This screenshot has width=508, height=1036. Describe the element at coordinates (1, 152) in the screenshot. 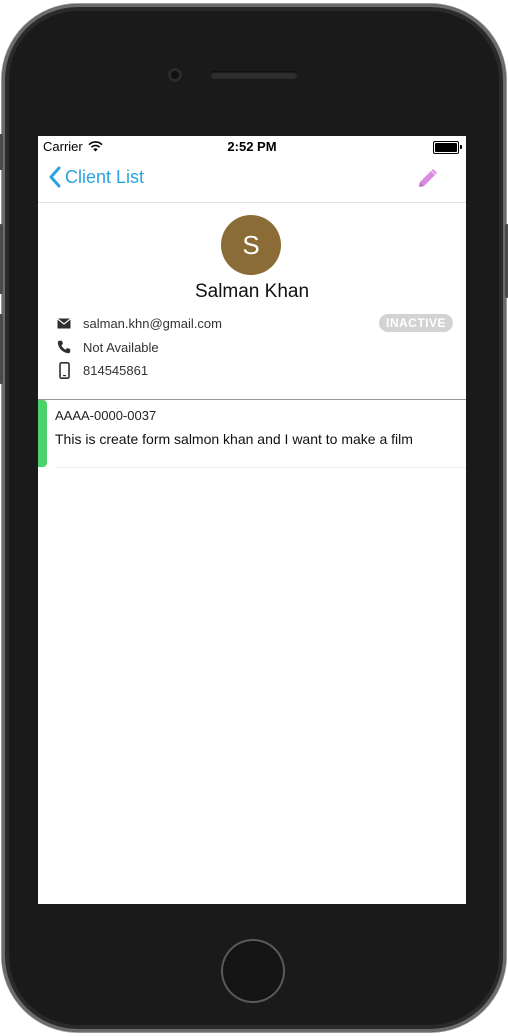

I see `mute-switch` at that location.